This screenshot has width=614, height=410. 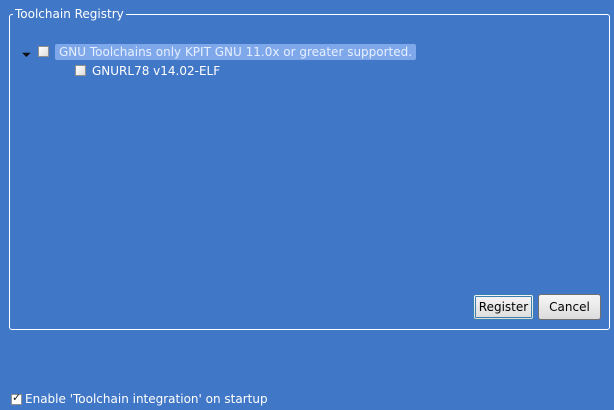 I want to click on root-checkbox, so click(x=43, y=51).